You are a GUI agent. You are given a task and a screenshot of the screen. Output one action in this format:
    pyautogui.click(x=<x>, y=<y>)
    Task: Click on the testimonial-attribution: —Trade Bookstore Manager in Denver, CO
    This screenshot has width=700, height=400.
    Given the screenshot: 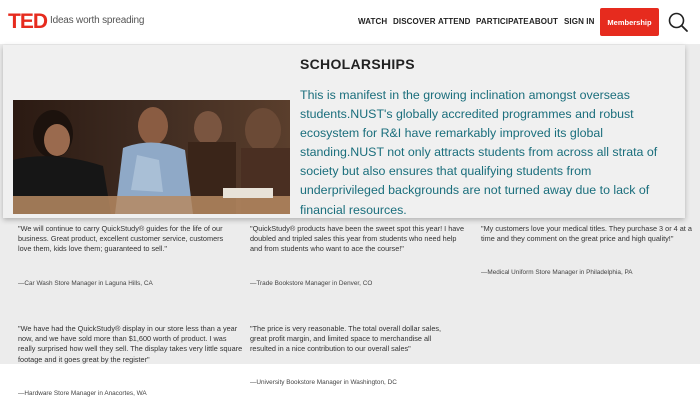 What is the action you would take?
    pyautogui.click(x=311, y=283)
    